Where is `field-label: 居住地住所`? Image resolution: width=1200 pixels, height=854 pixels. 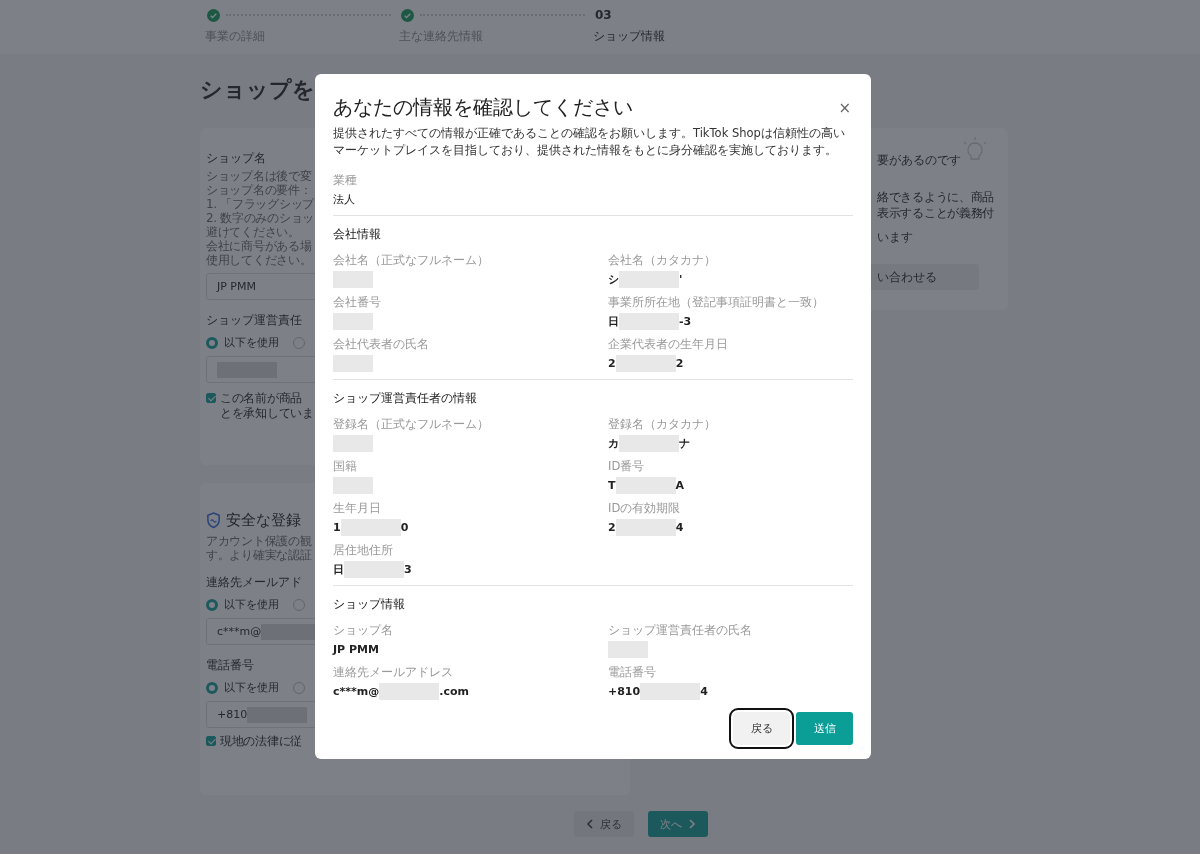
field-label: 居住地住所 is located at coordinates (363, 550).